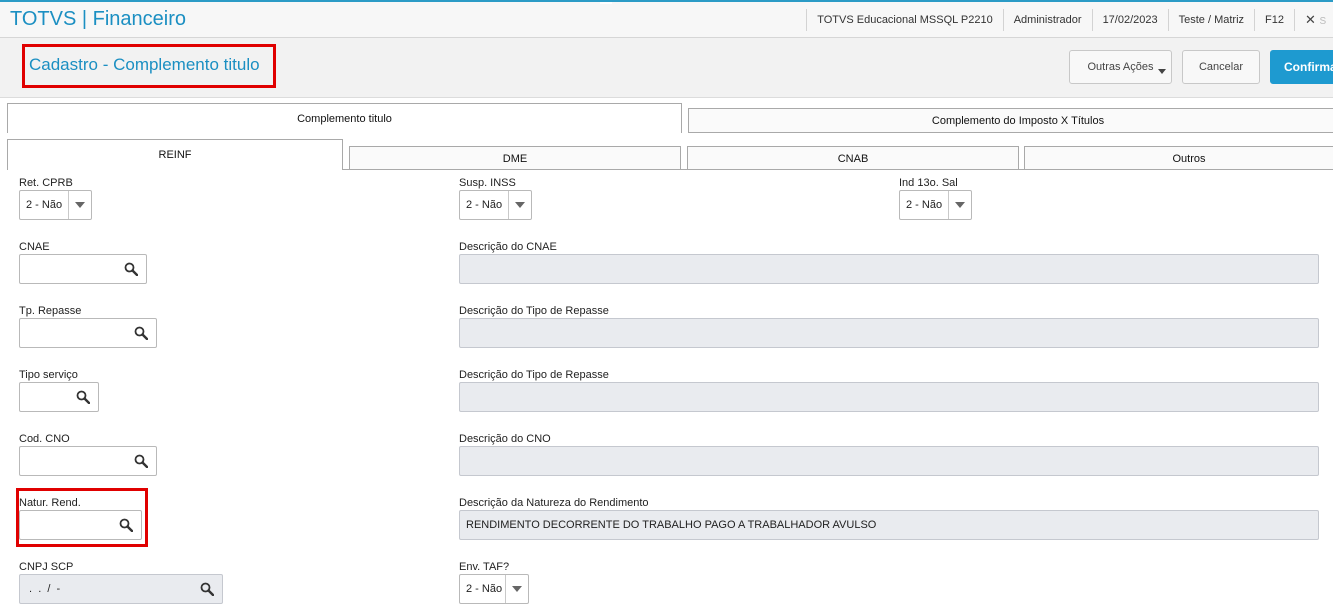 Image resolution: width=1333 pixels, height=610 pixels. Describe the element at coordinates (80, 525) in the screenshot. I see `natur-rend-field` at that location.